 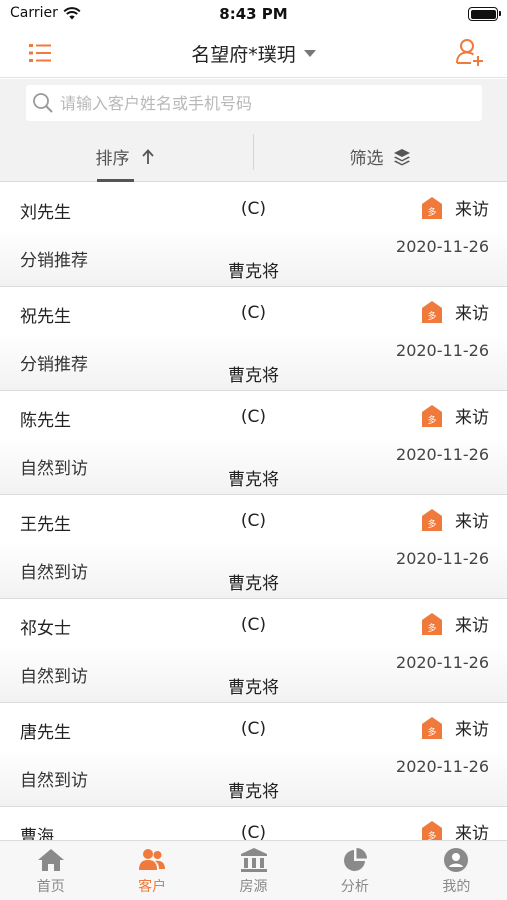 What do you see at coordinates (253, 547) in the screenshot?
I see `customer-row: 王先生 (C) 多 来访 自然到访 2020-11-26 曹克将` at bounding box center [253, 547].